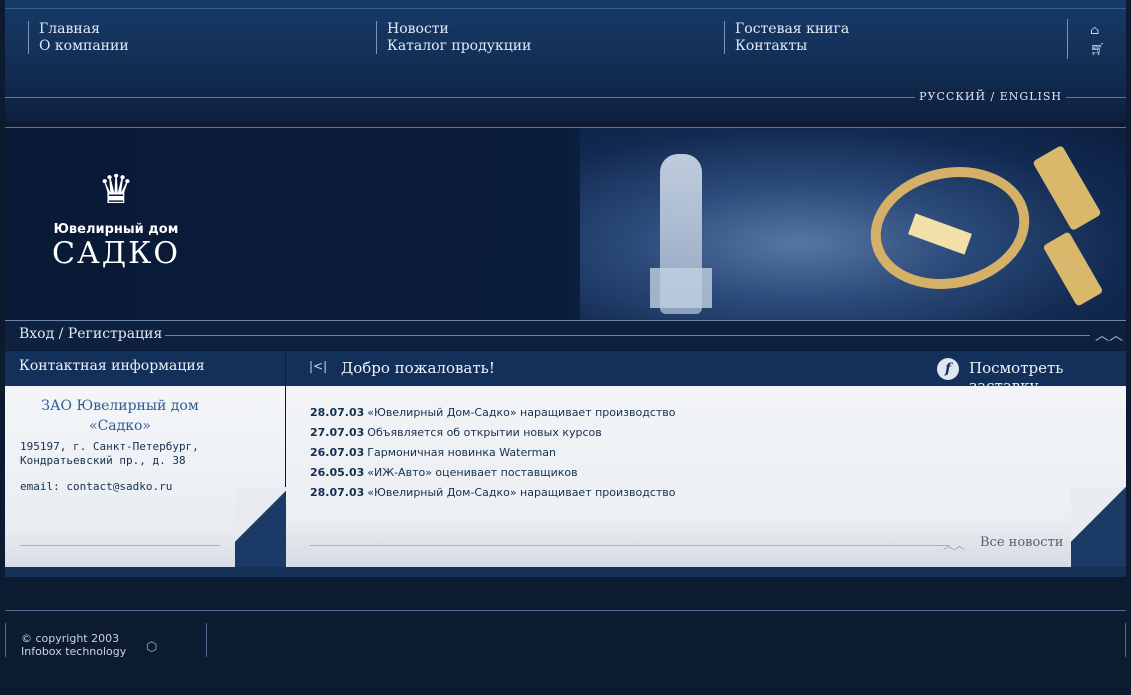 This screenshot has width=1131, height=695. I want to click on news-date: 26.07.03, so click(337, 452).